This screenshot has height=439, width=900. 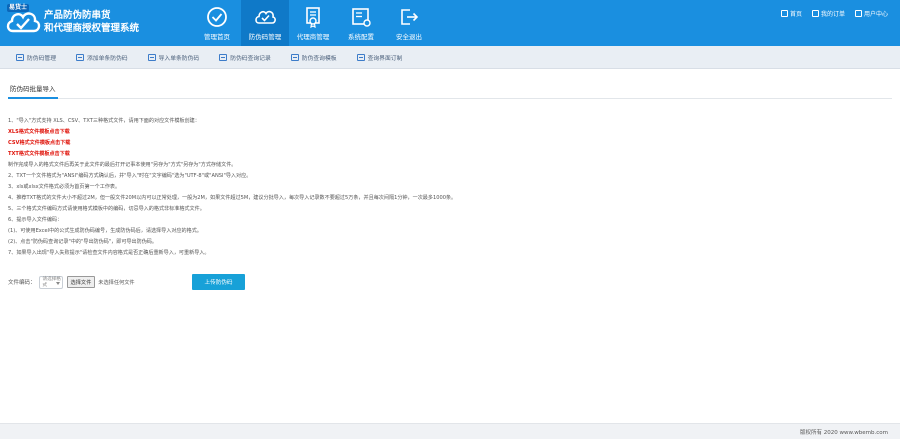 What do you see at coordinates (294, 57) in the screenshot?
I see `template-icon` at bounding box center [294, 57].